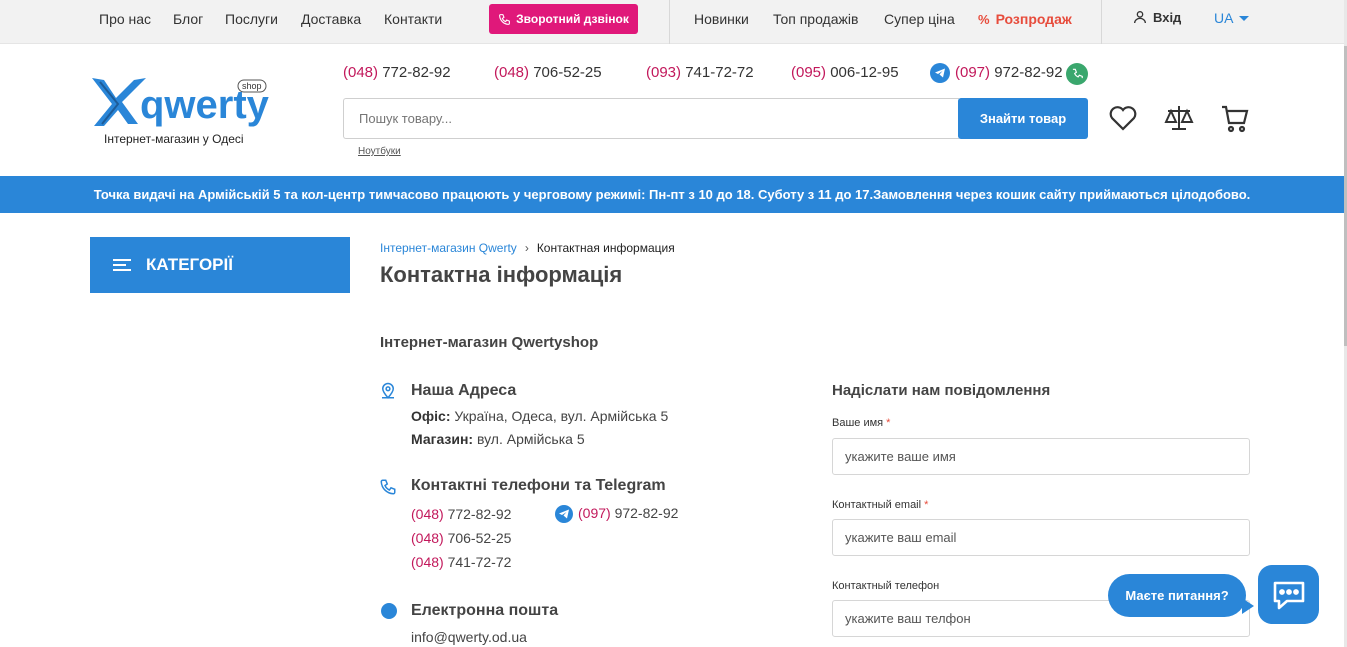 The image size is (1347, 647). I want to click on nav-link-blog: Блог, so click(188, 19).